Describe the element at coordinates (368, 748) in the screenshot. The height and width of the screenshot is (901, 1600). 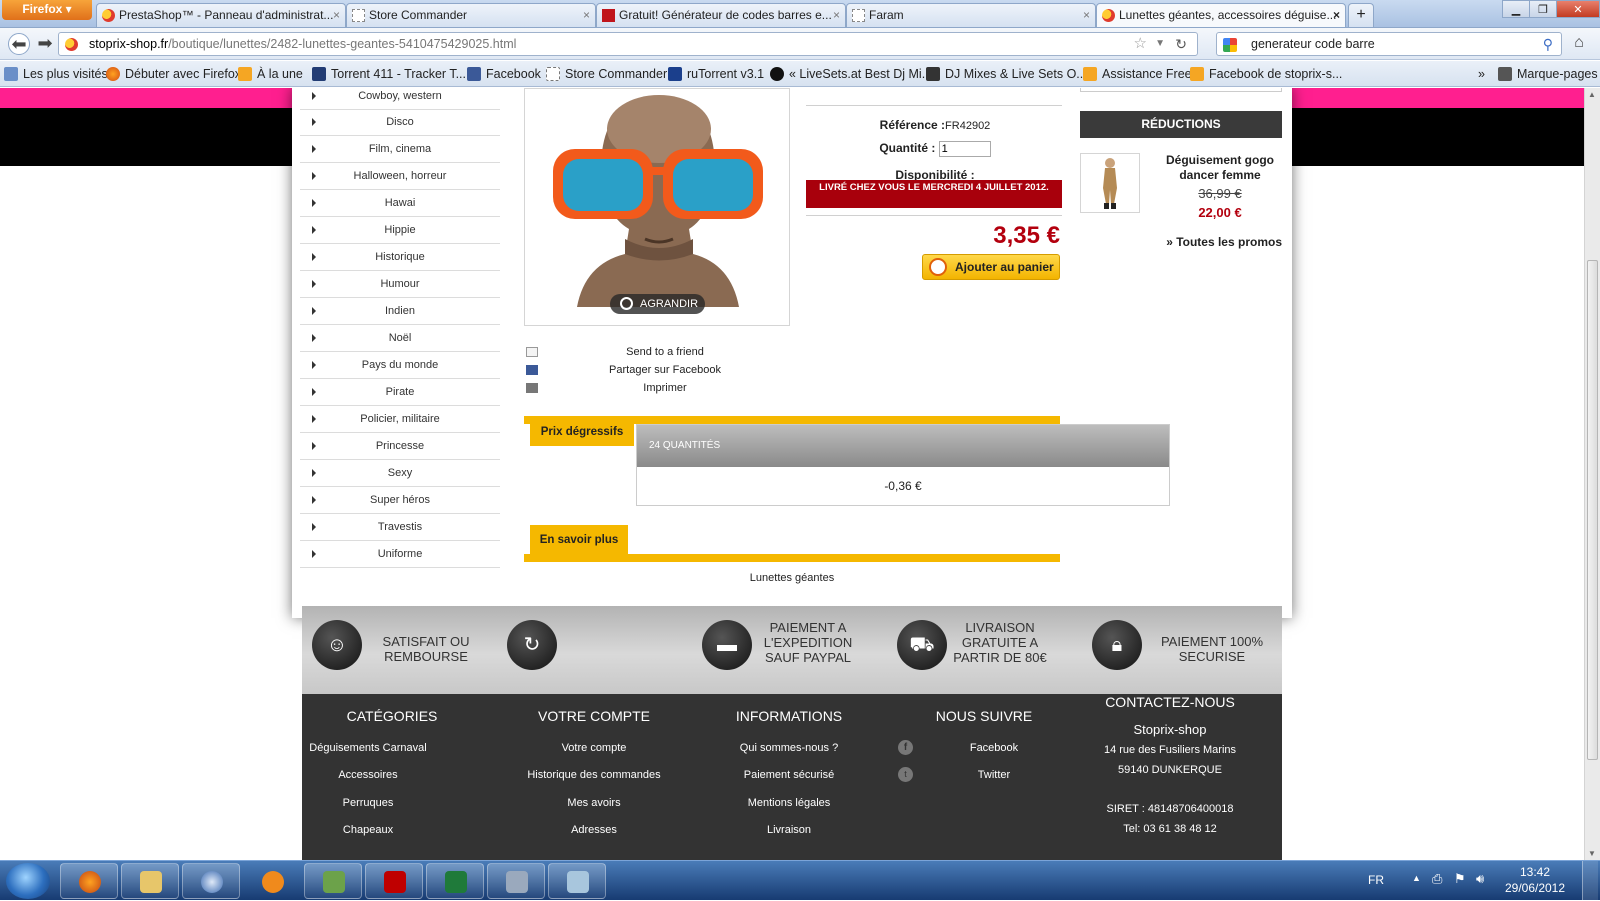
I see `footer-link: Déguisements Carnaval` at that location.